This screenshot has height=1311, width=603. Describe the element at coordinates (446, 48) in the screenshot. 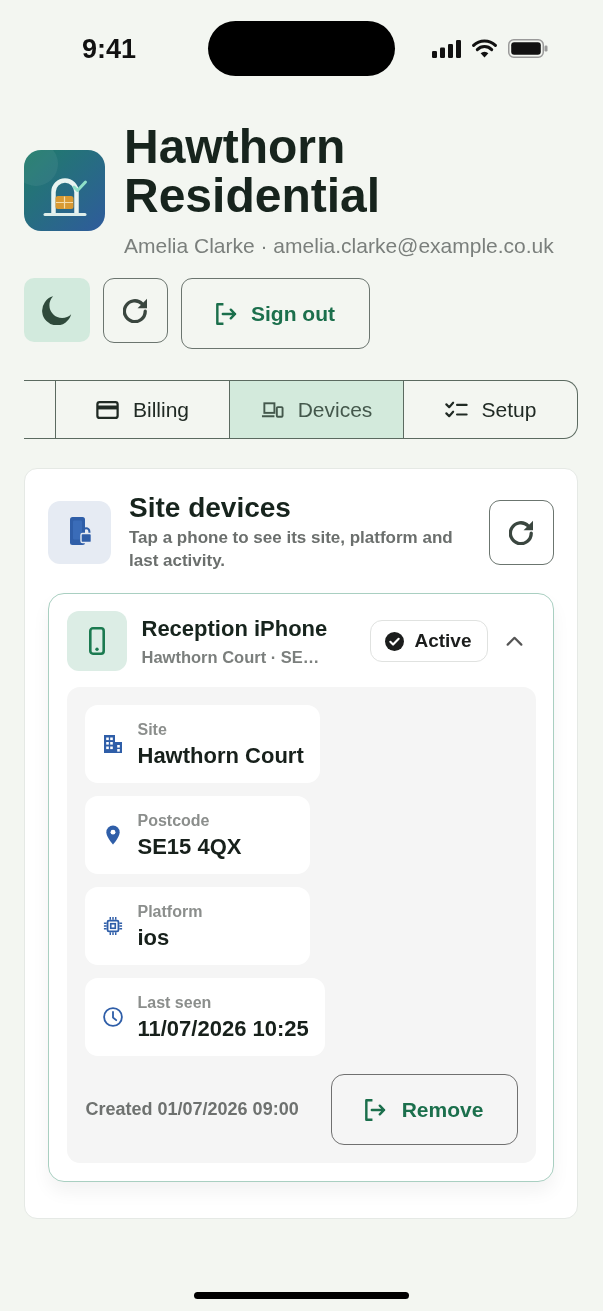

I see `signal-icon` at that location.